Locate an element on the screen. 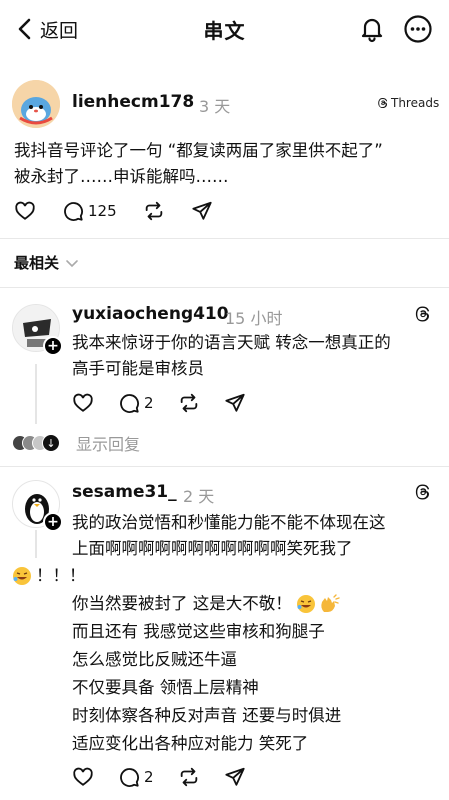 The image size is (449, 800). reply-button: 125 is located at coordinates (89, 211).